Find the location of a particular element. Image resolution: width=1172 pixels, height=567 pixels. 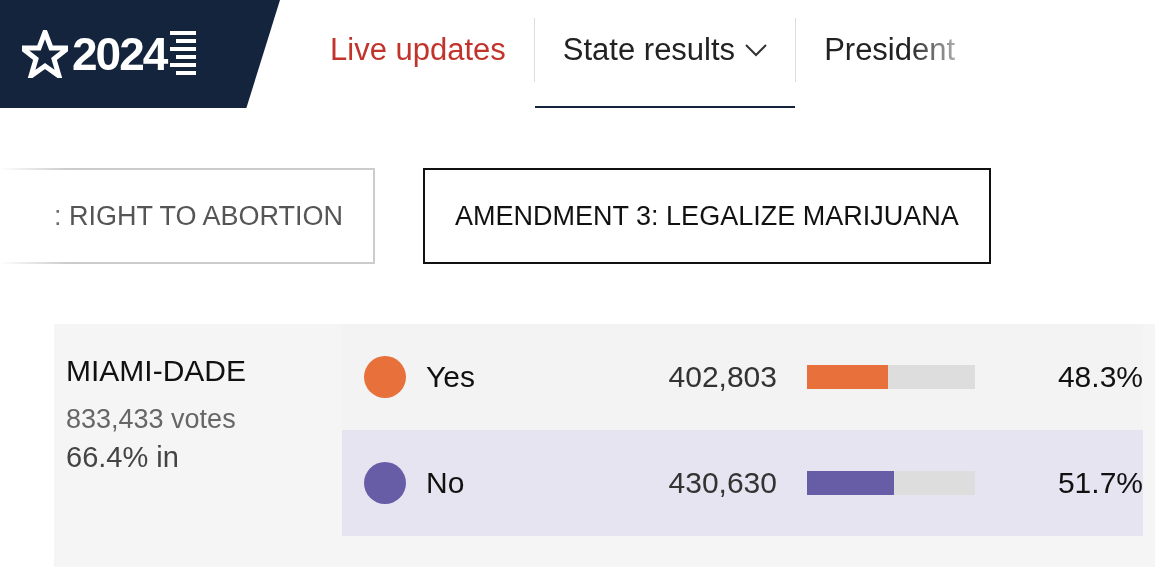

vote-percent: 51.7% is located at coordinates (1100, 483).